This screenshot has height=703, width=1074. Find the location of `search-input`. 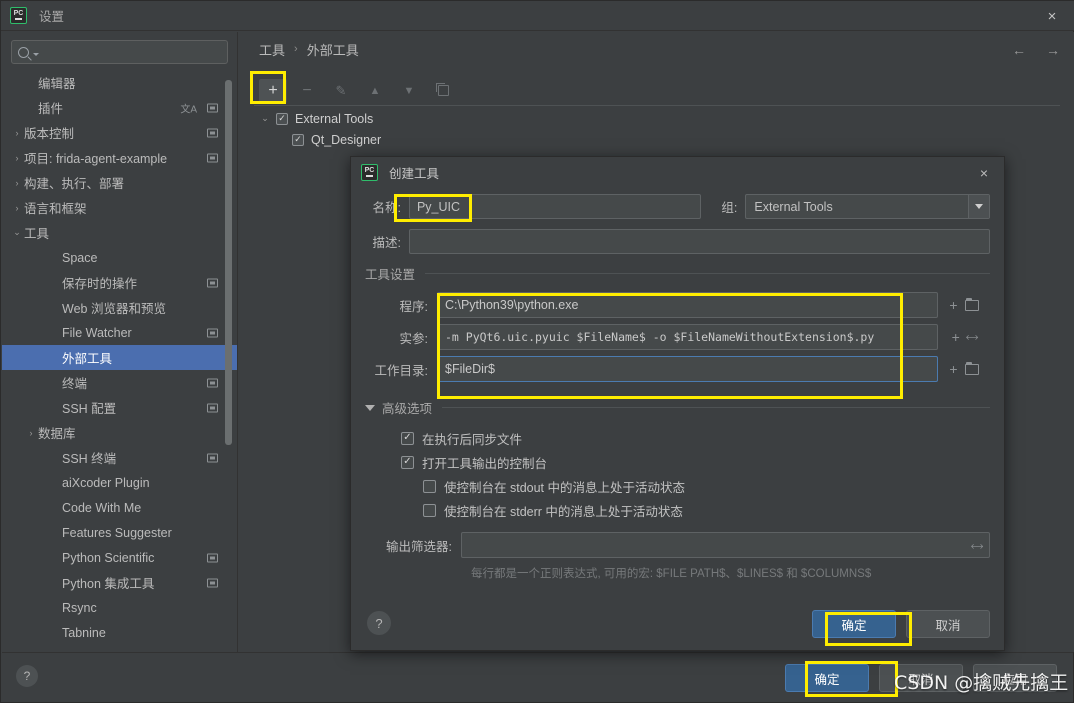

search-input is located at coordinates (119, 52).